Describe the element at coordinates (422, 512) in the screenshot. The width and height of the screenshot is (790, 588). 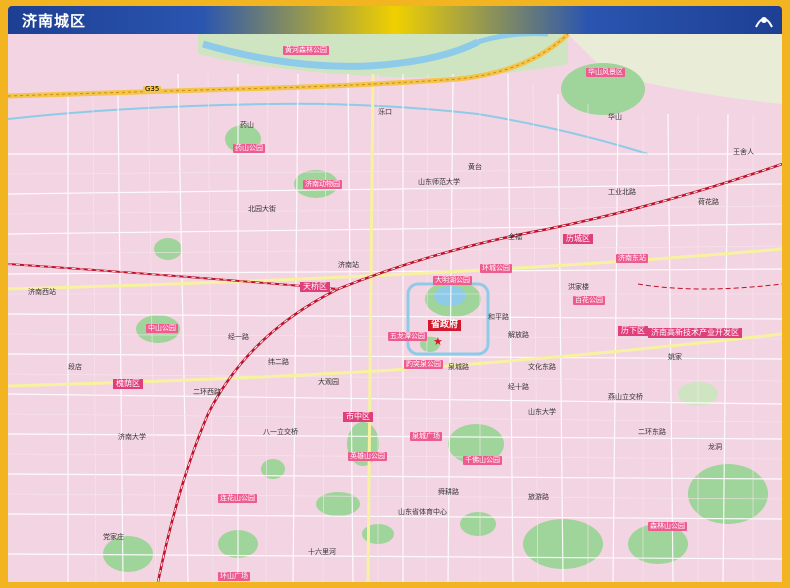
I see `place-label: 山东省体育中心` at that location.